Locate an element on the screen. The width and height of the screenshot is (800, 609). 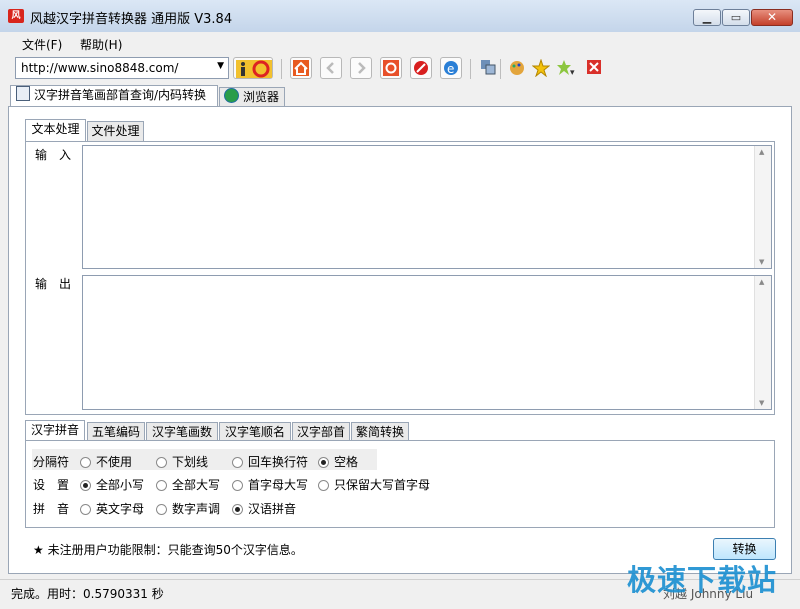
tab-stroke-count: 汉字笔画数 is located at coordinates (182, 432).